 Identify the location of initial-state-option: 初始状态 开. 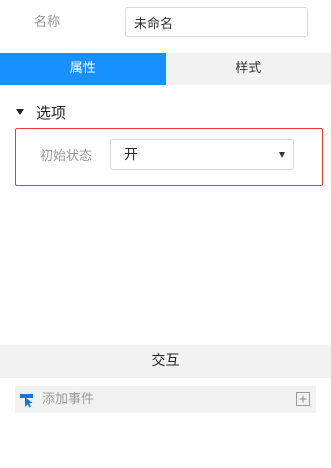
(169, 157).